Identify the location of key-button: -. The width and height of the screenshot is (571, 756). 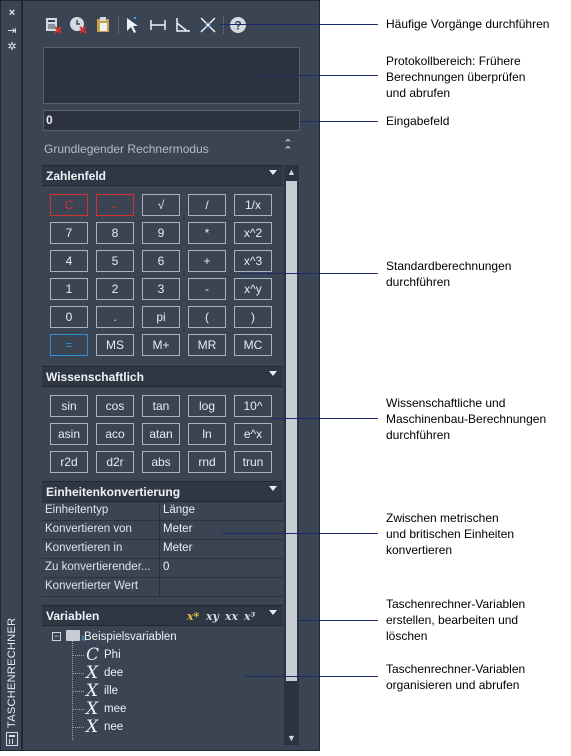
(207, 289).